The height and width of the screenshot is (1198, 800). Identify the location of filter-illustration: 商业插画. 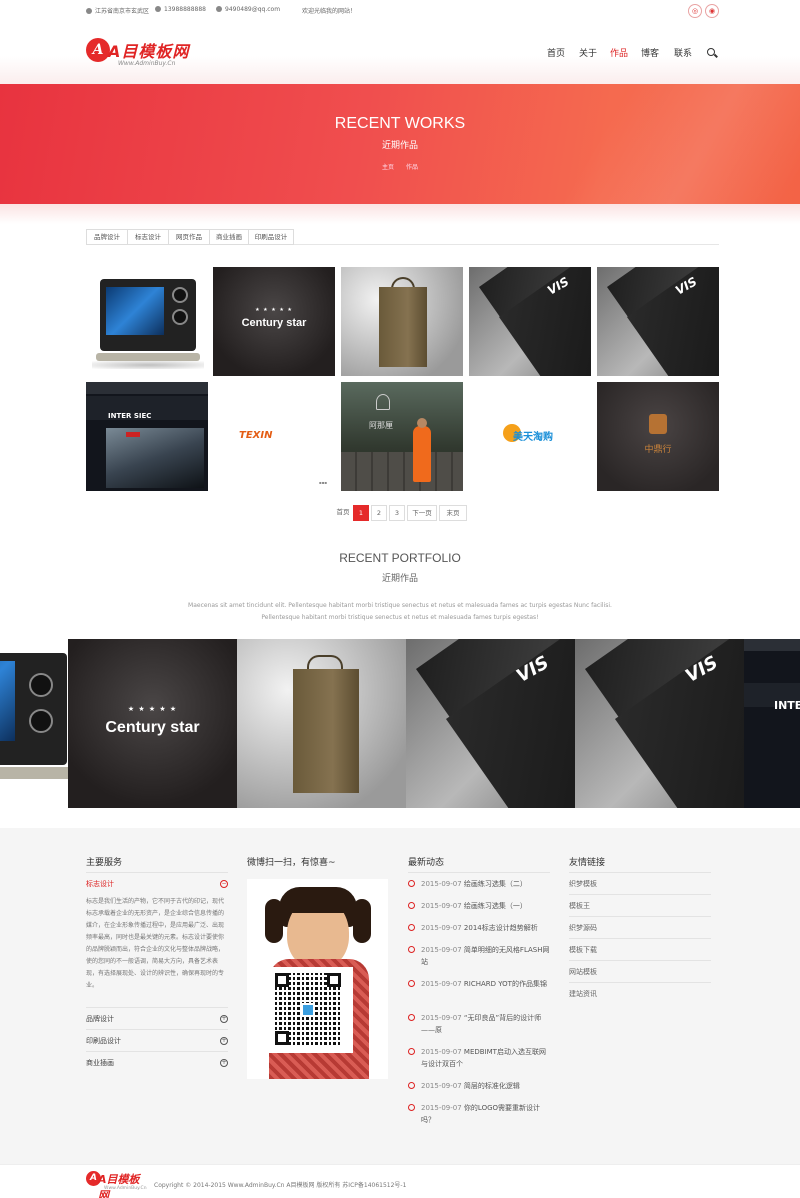
(229, 237).